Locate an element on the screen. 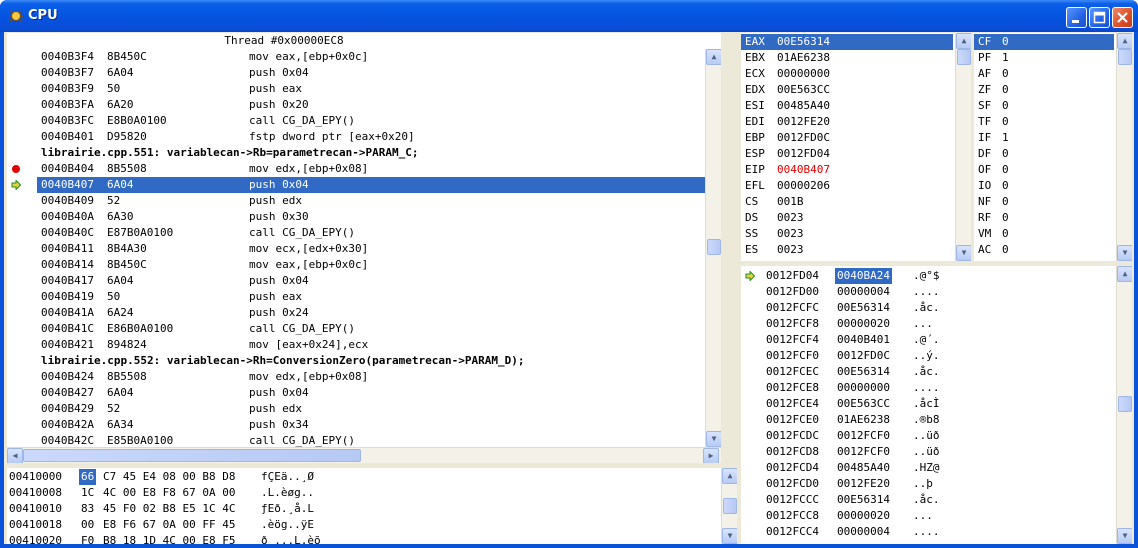  registers-vscroll: ▲ ▼ is located at coordinates (963, 147).